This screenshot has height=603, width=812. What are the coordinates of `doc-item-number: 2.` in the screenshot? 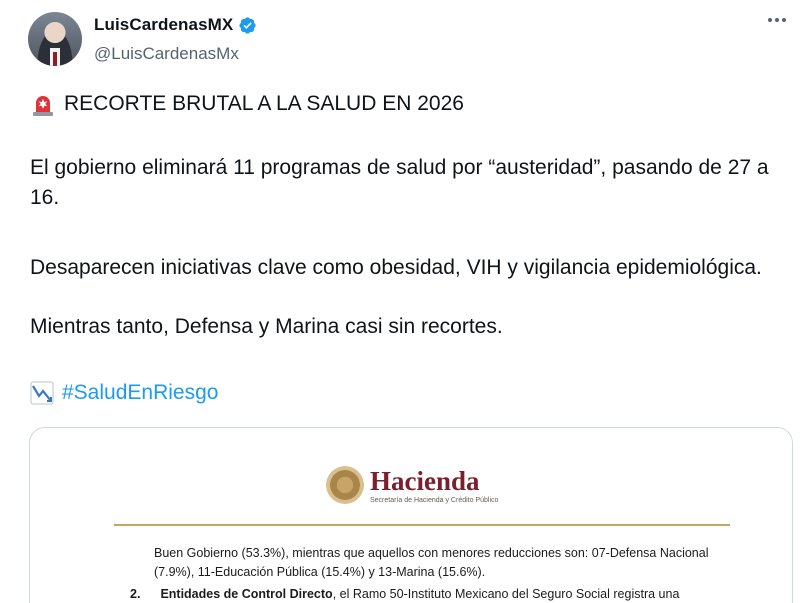 It's located at (135, 594).